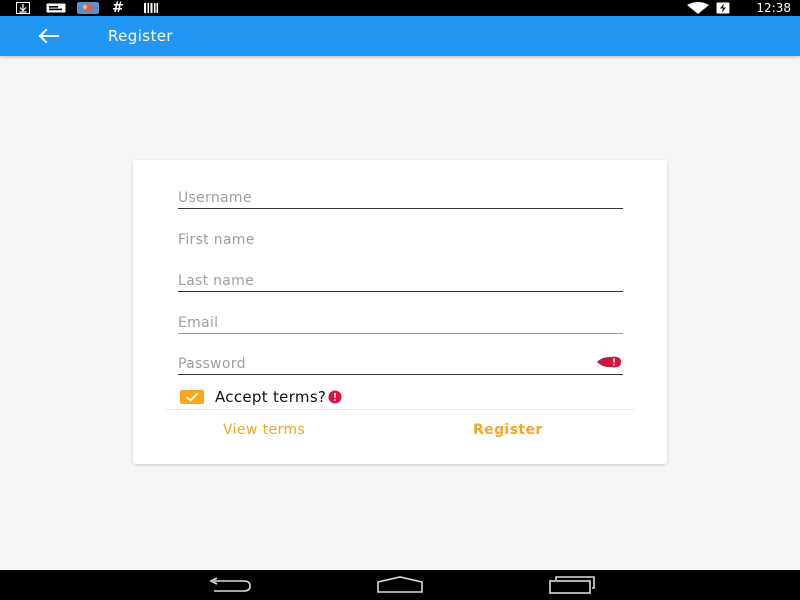  I want to click on home-nav-button, so click(400, 585).